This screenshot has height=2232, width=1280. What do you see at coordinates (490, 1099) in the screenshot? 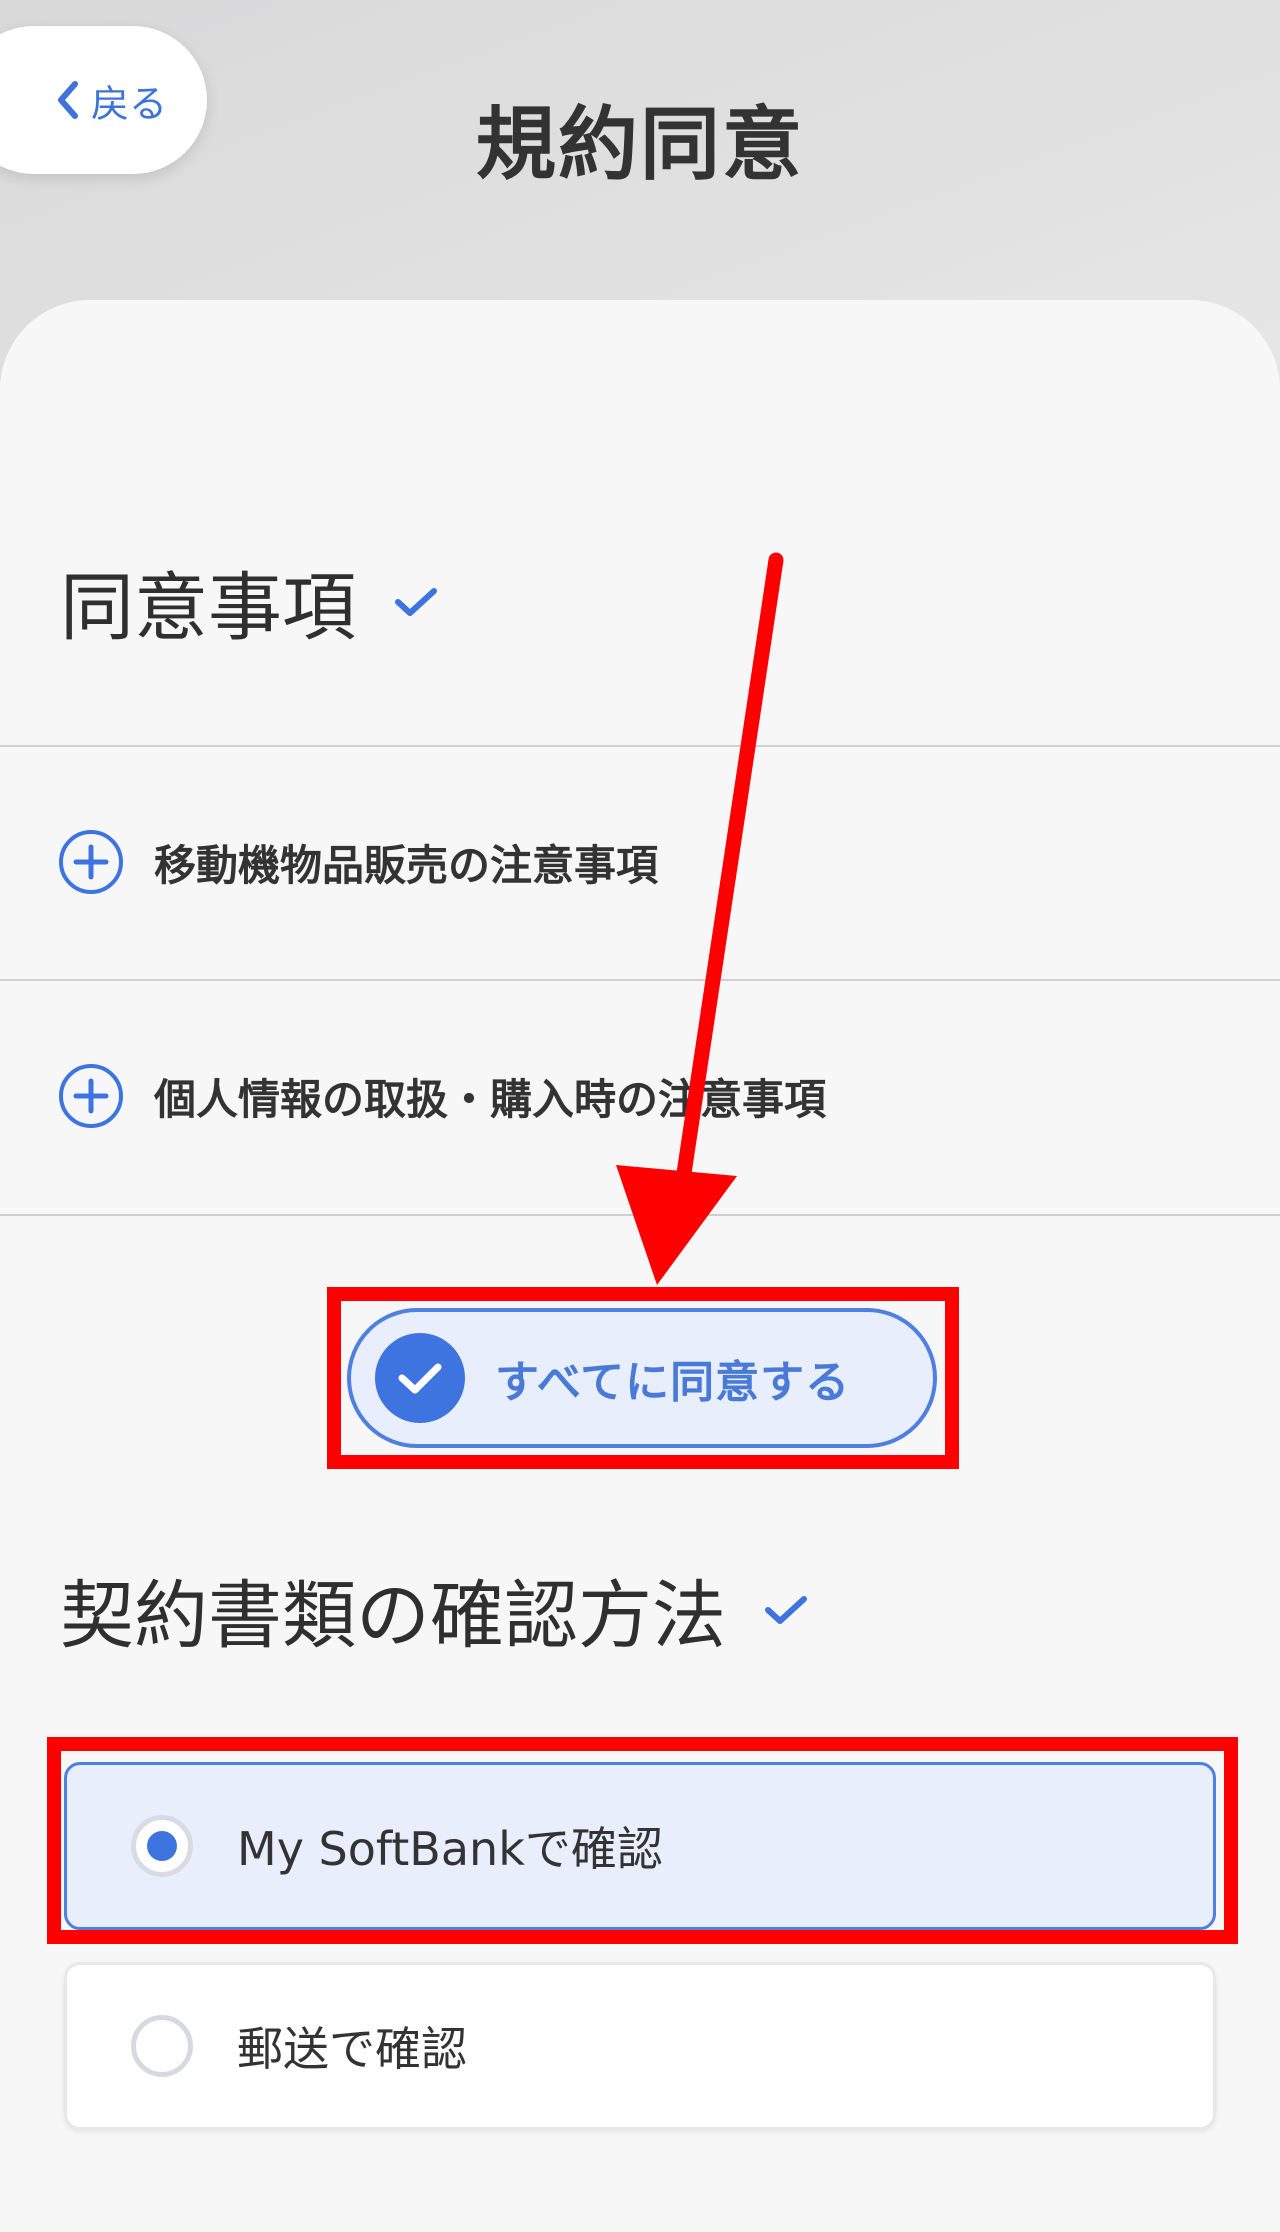
I see `accordion-label: 個人情報の取扱・購入時の注意事項` at bounding box center [490, 1099].